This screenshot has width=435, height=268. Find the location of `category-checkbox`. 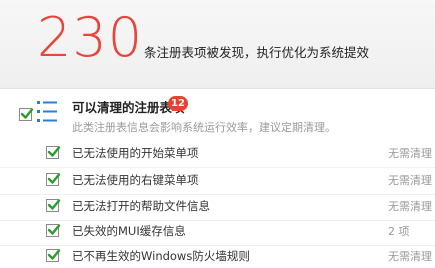

category-checkbox is located at coordinates (26, 114).